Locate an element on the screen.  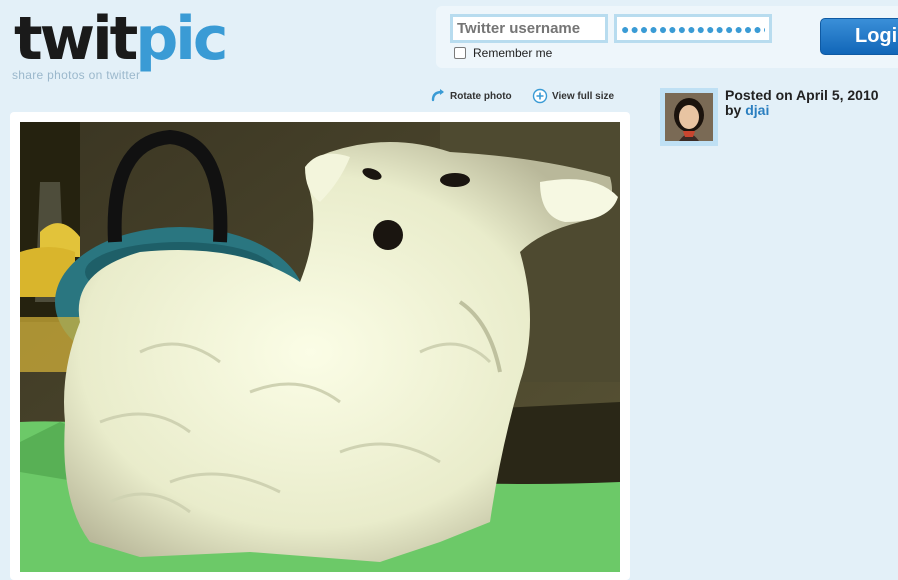
view-full-size-link: View full size is located at coordinates (573, 96).